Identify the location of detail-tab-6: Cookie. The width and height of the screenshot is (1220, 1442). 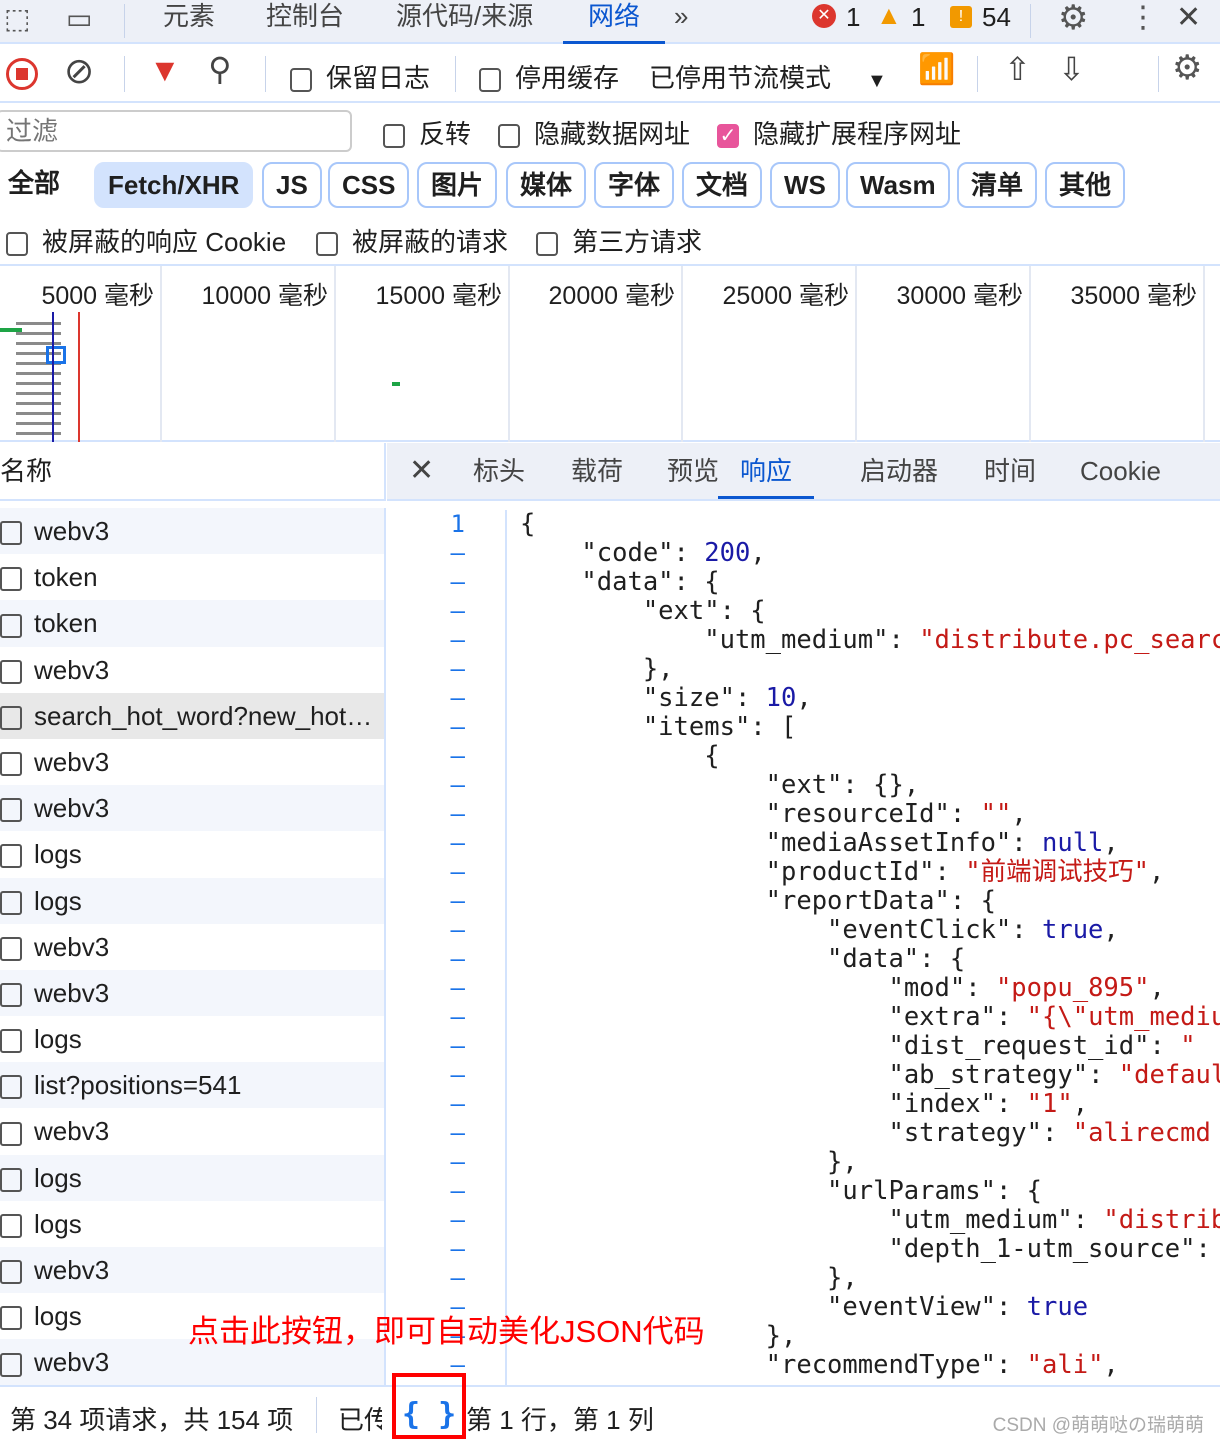
(1120, 471).